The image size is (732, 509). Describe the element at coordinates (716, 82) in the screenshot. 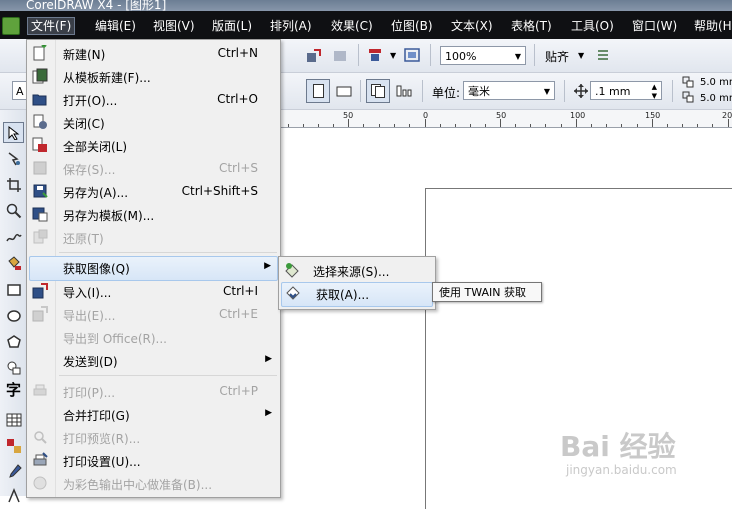

I see `duplicate-x-value: 5.0 mm` at that location.